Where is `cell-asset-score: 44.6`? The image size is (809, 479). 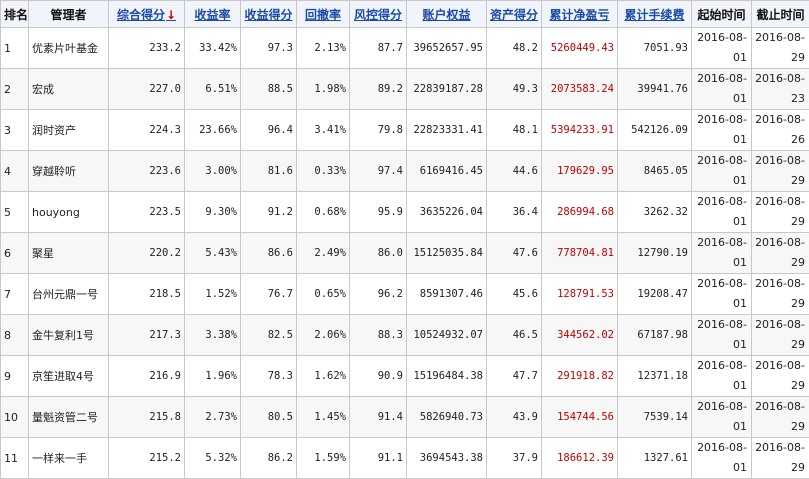
cell-asset-score: 44.6 is located at coordinates (514, 171).